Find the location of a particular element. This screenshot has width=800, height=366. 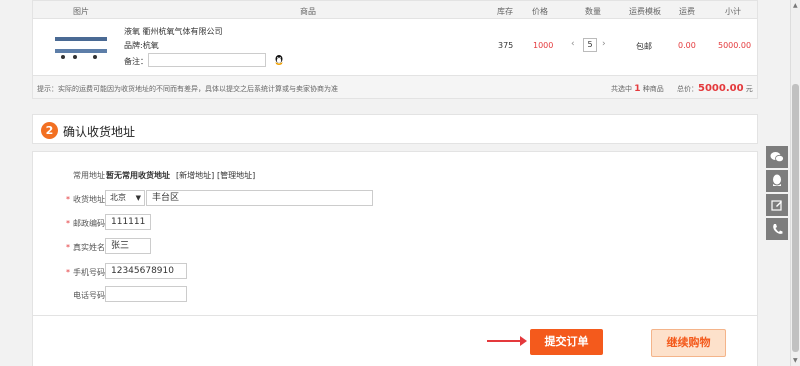

scrollbar-thumb is located at coordinates (795, 218).